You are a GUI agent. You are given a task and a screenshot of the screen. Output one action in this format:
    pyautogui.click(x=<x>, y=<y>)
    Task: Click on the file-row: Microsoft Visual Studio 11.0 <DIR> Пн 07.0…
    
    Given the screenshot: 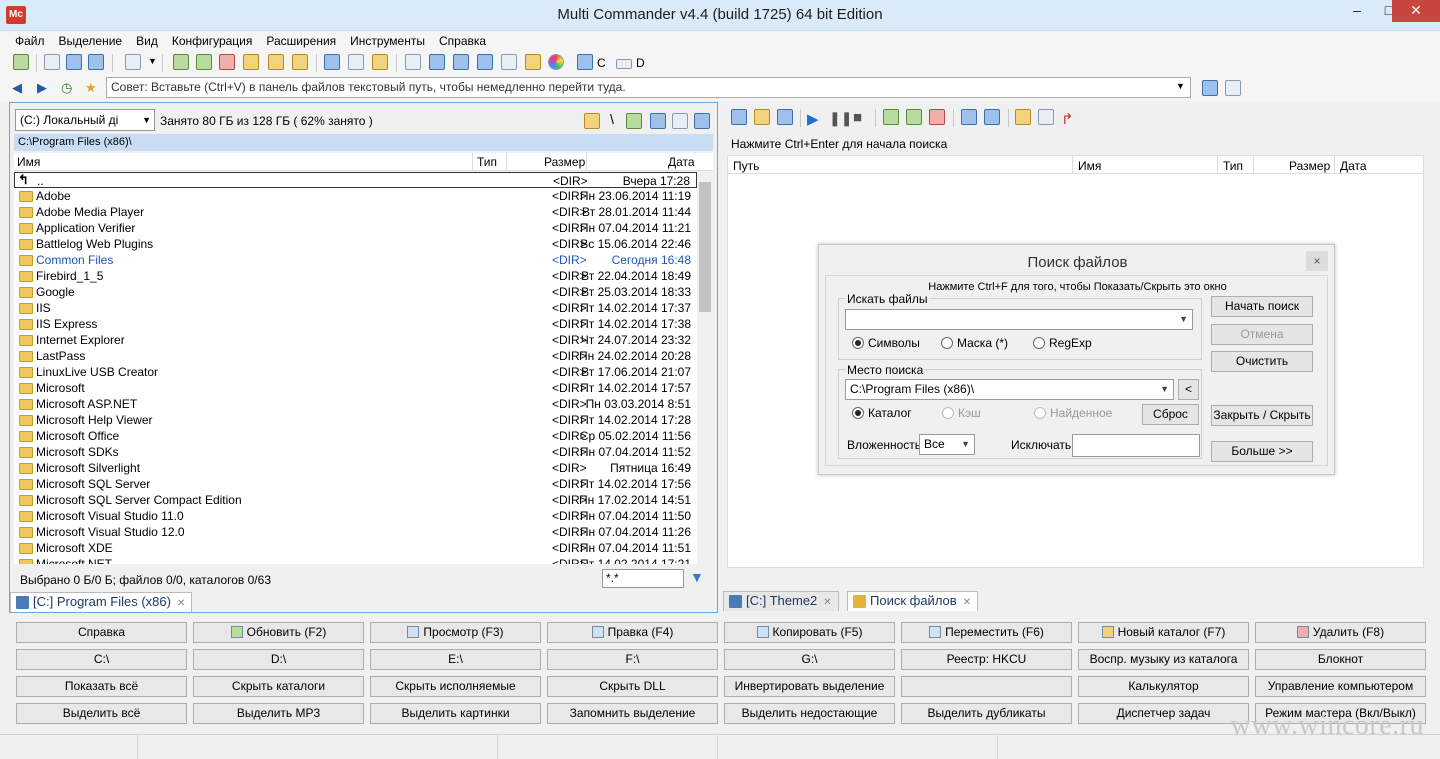 What is the action you would take?
    pyautogui.click(x=355, y=516)
    